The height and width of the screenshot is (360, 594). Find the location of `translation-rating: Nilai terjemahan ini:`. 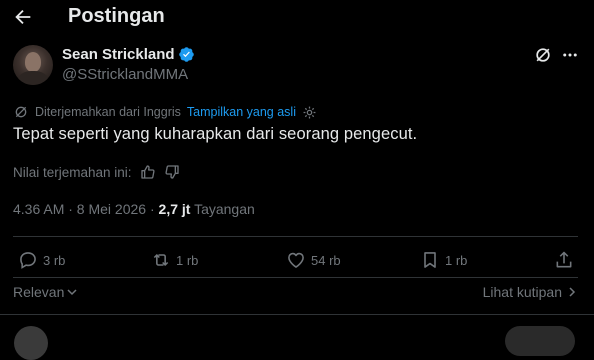

translation-rating: Nilai terjemahan ini: is located at coordinates (96, 172).